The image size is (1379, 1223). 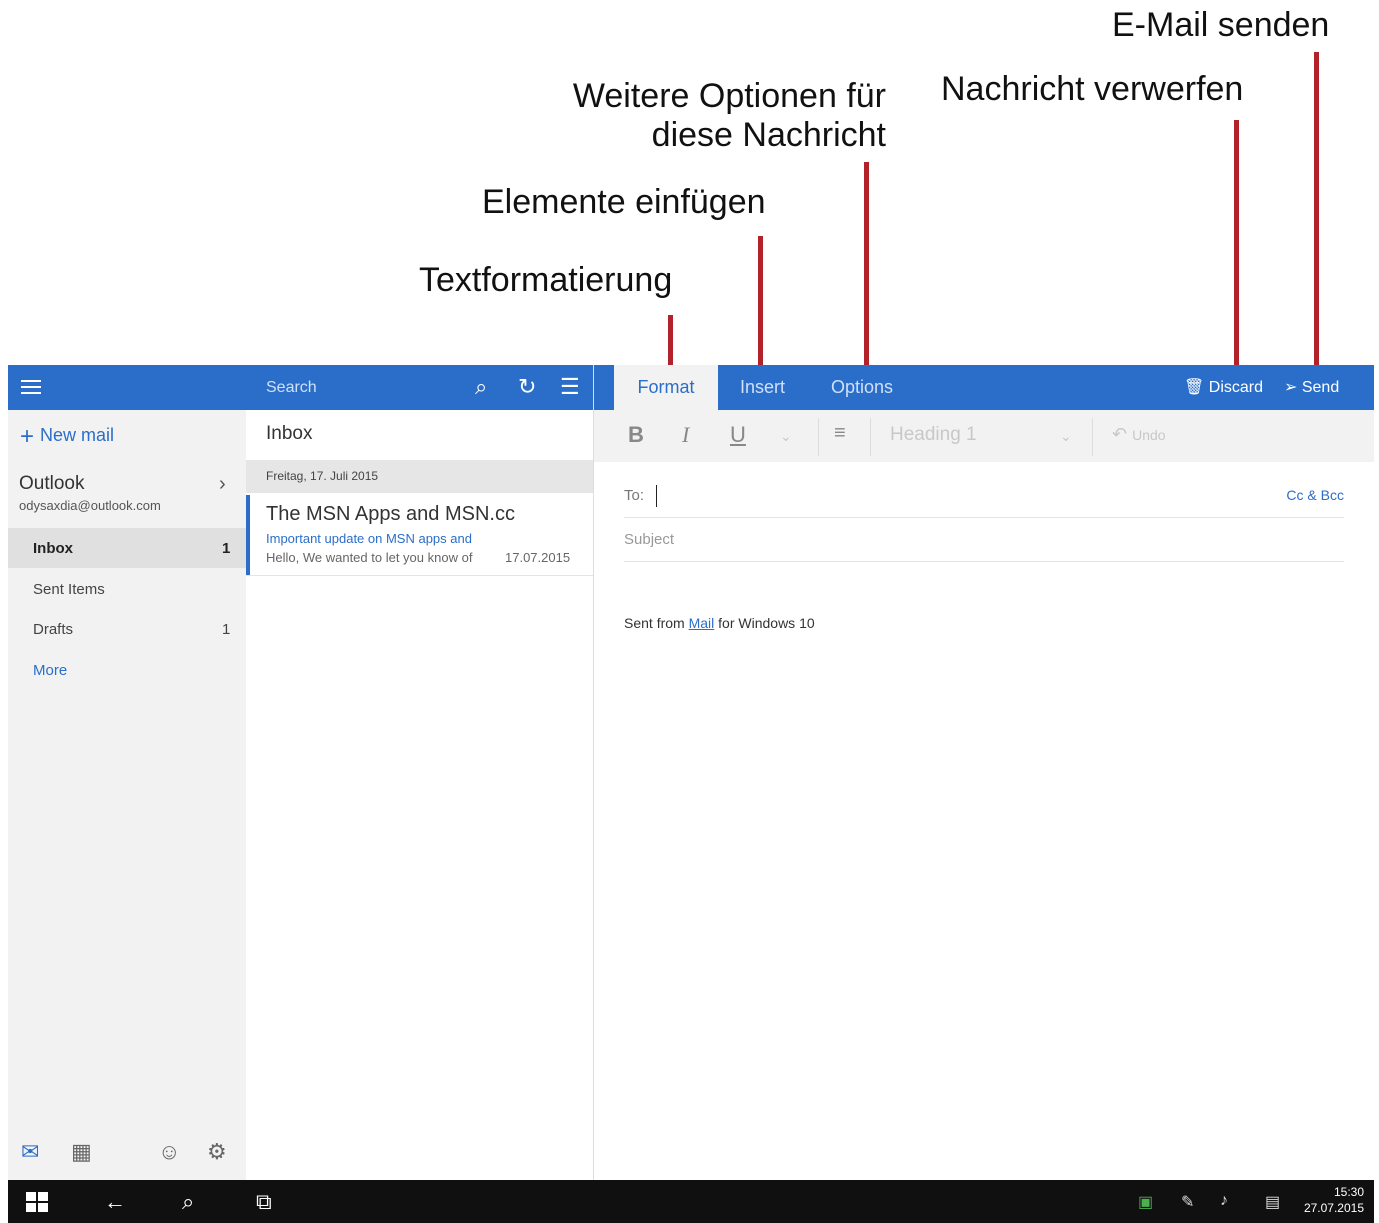 What do you see at coordinates (188, 1202) in the screenshot?
I see `cortana-icon: ⌕` at bounding box center [188, 1202].